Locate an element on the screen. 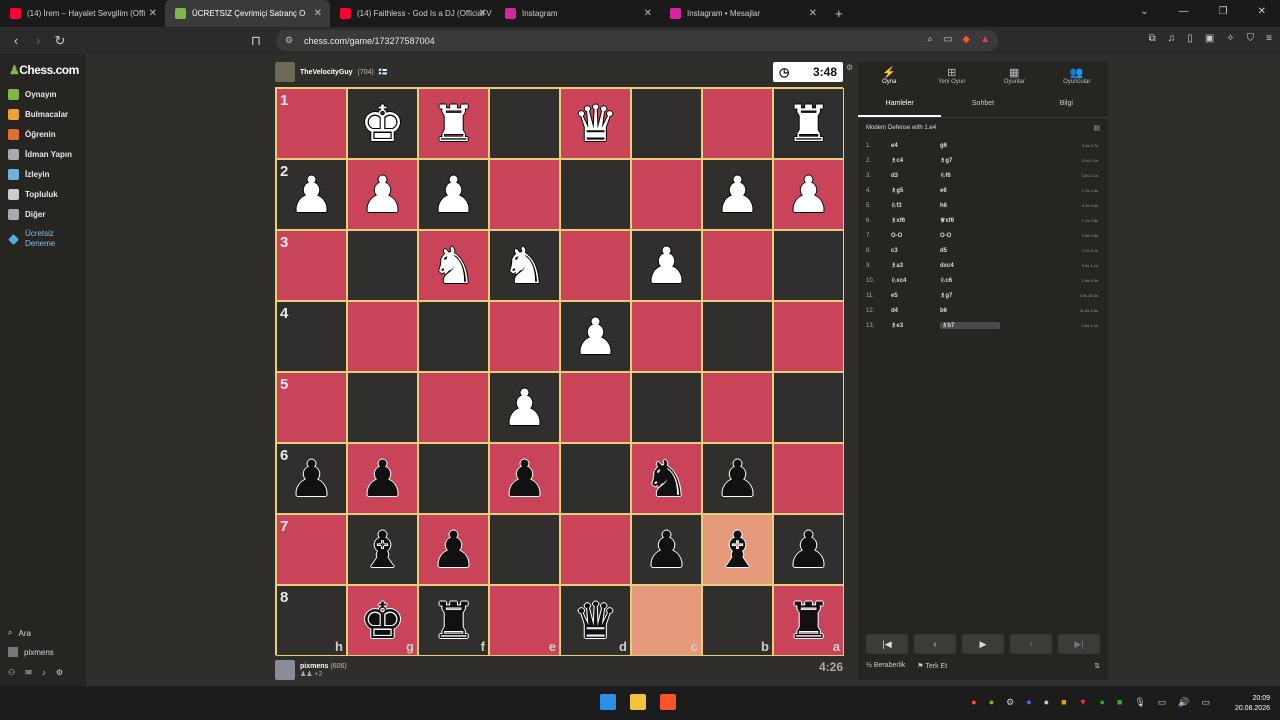 Image resolution: width=1280 pixels, height=720 pixels. sidebar-search: ⌕ Ara is located at coordinates (19, 633).